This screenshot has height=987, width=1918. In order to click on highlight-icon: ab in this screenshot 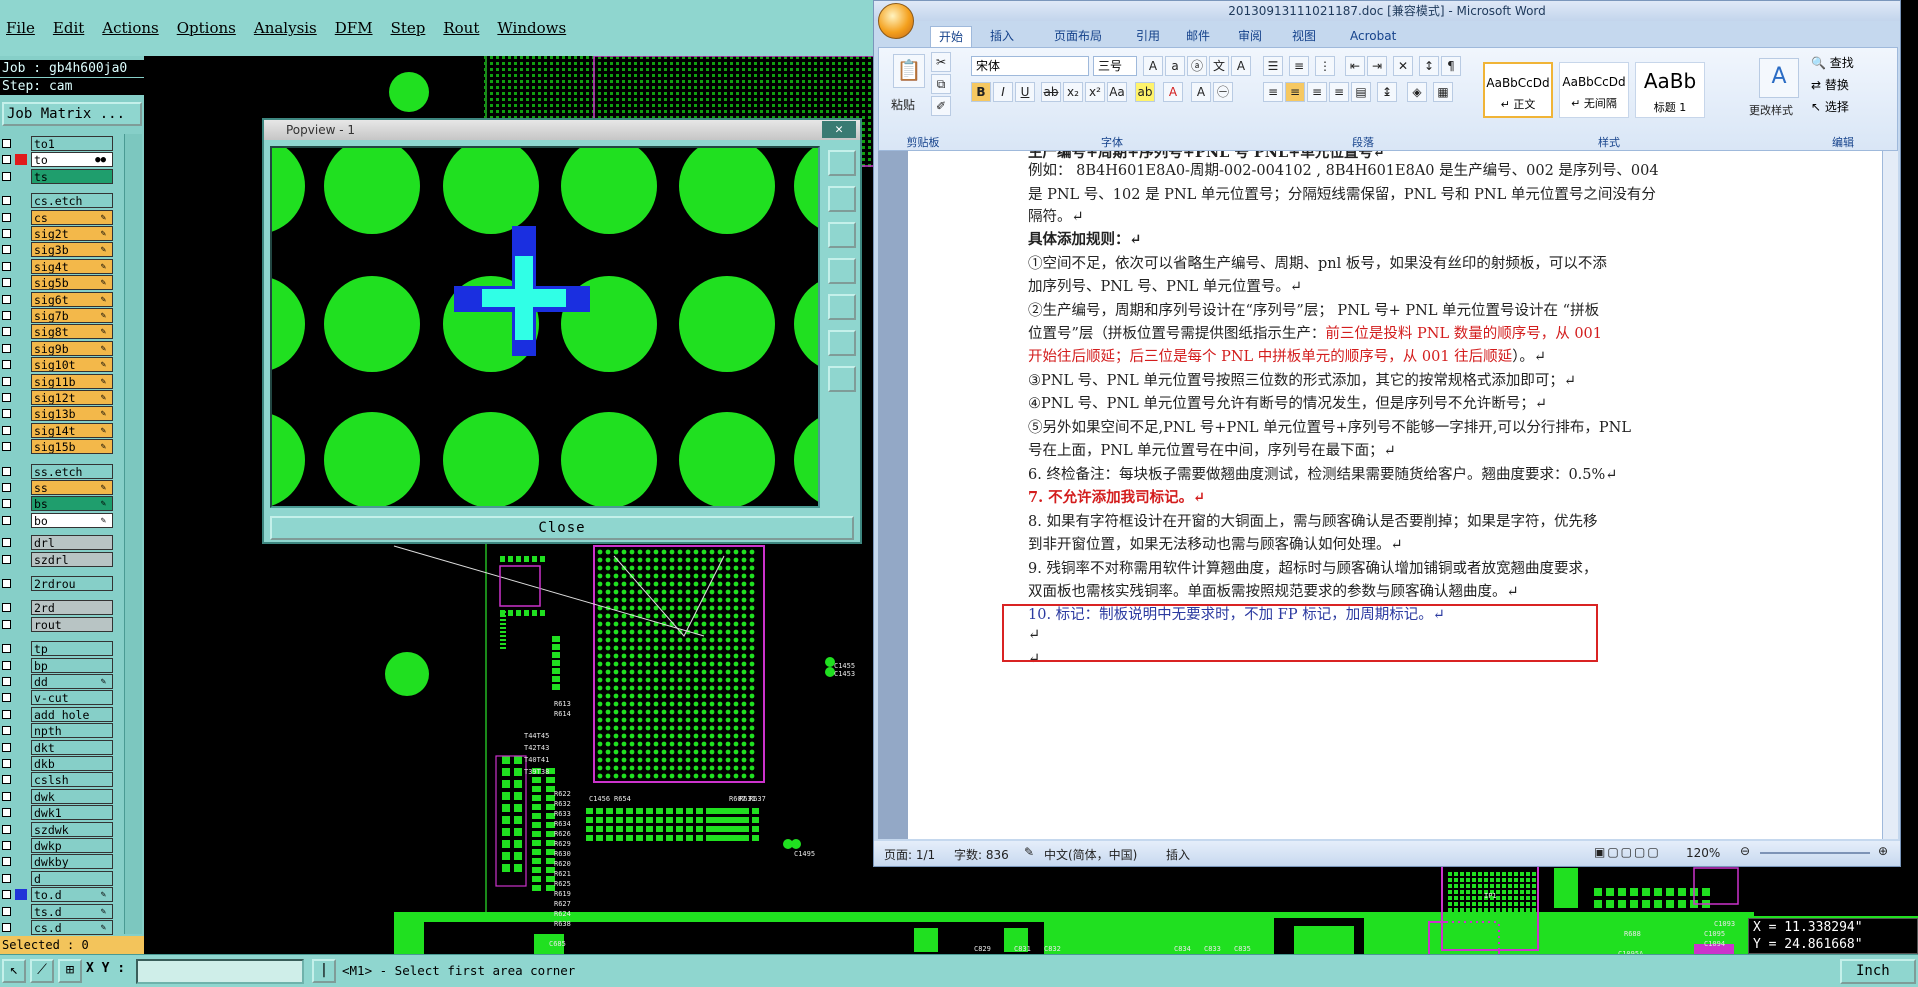, I will do `click(1145, 92)`.